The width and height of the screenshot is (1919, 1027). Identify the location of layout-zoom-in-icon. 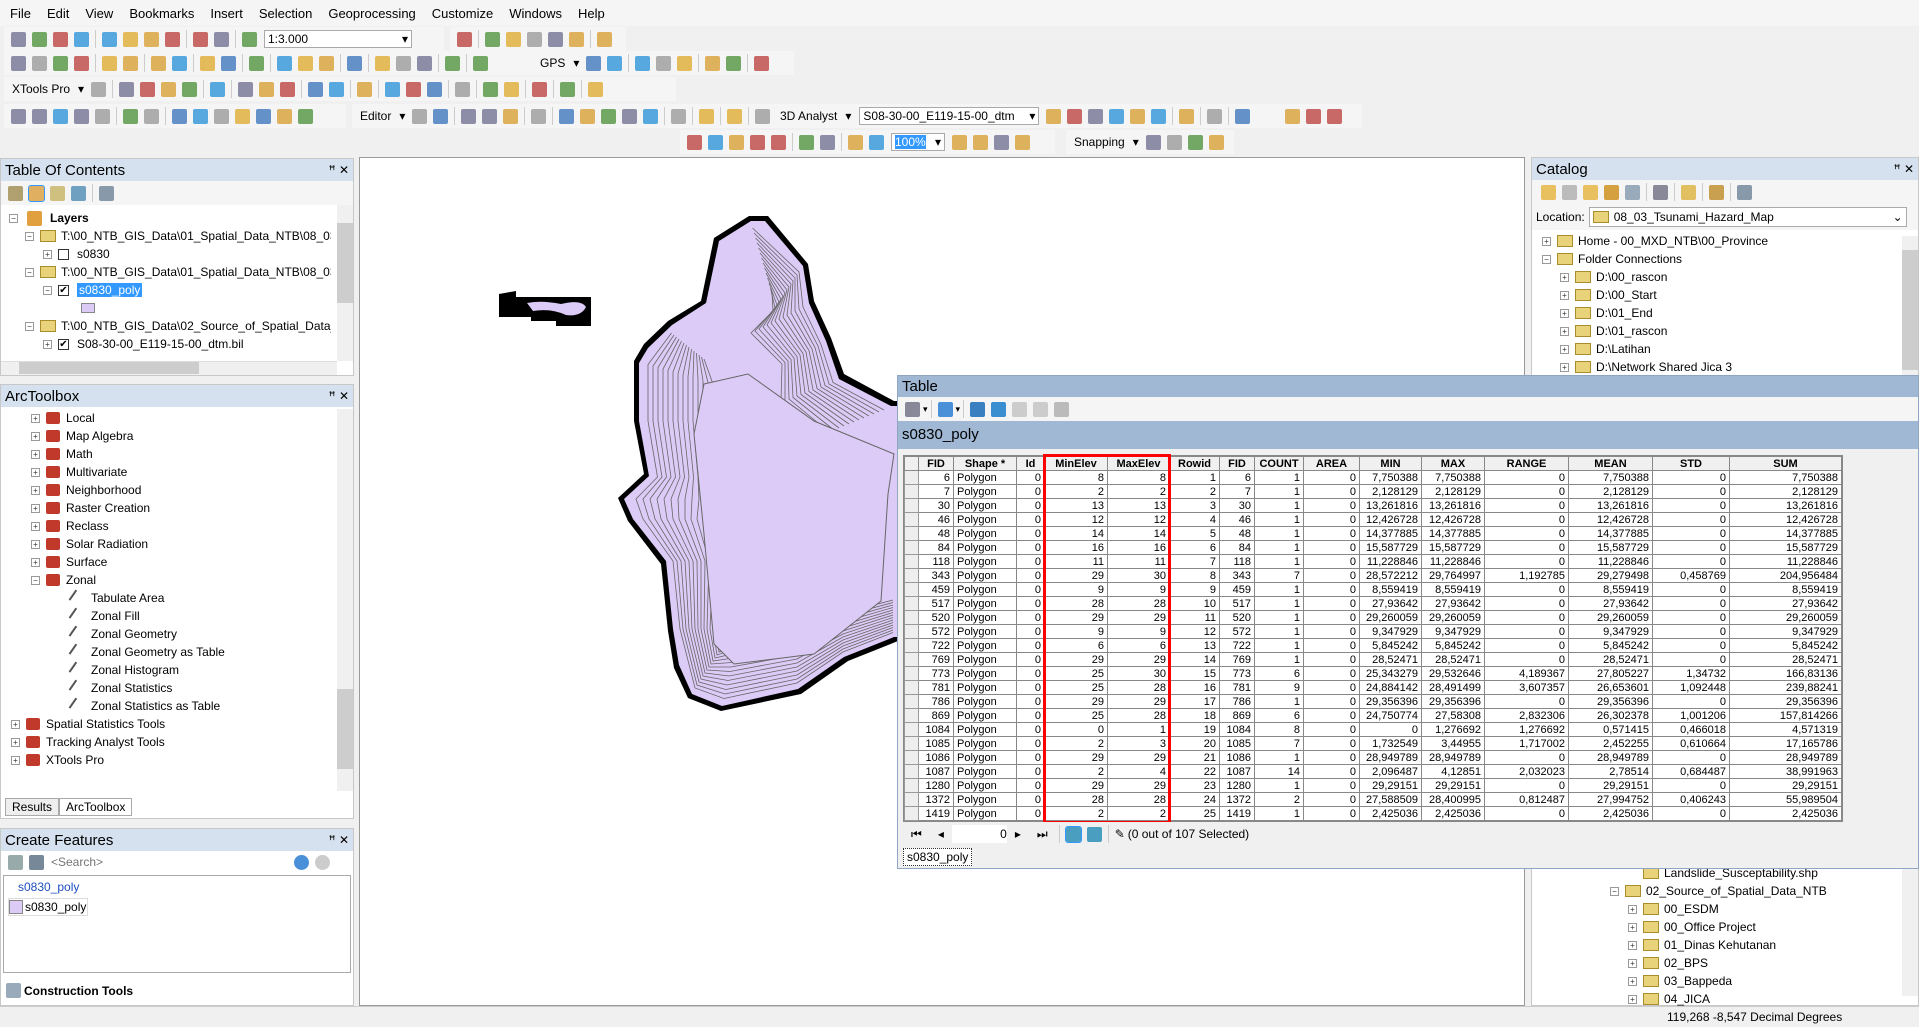
(694, 142).